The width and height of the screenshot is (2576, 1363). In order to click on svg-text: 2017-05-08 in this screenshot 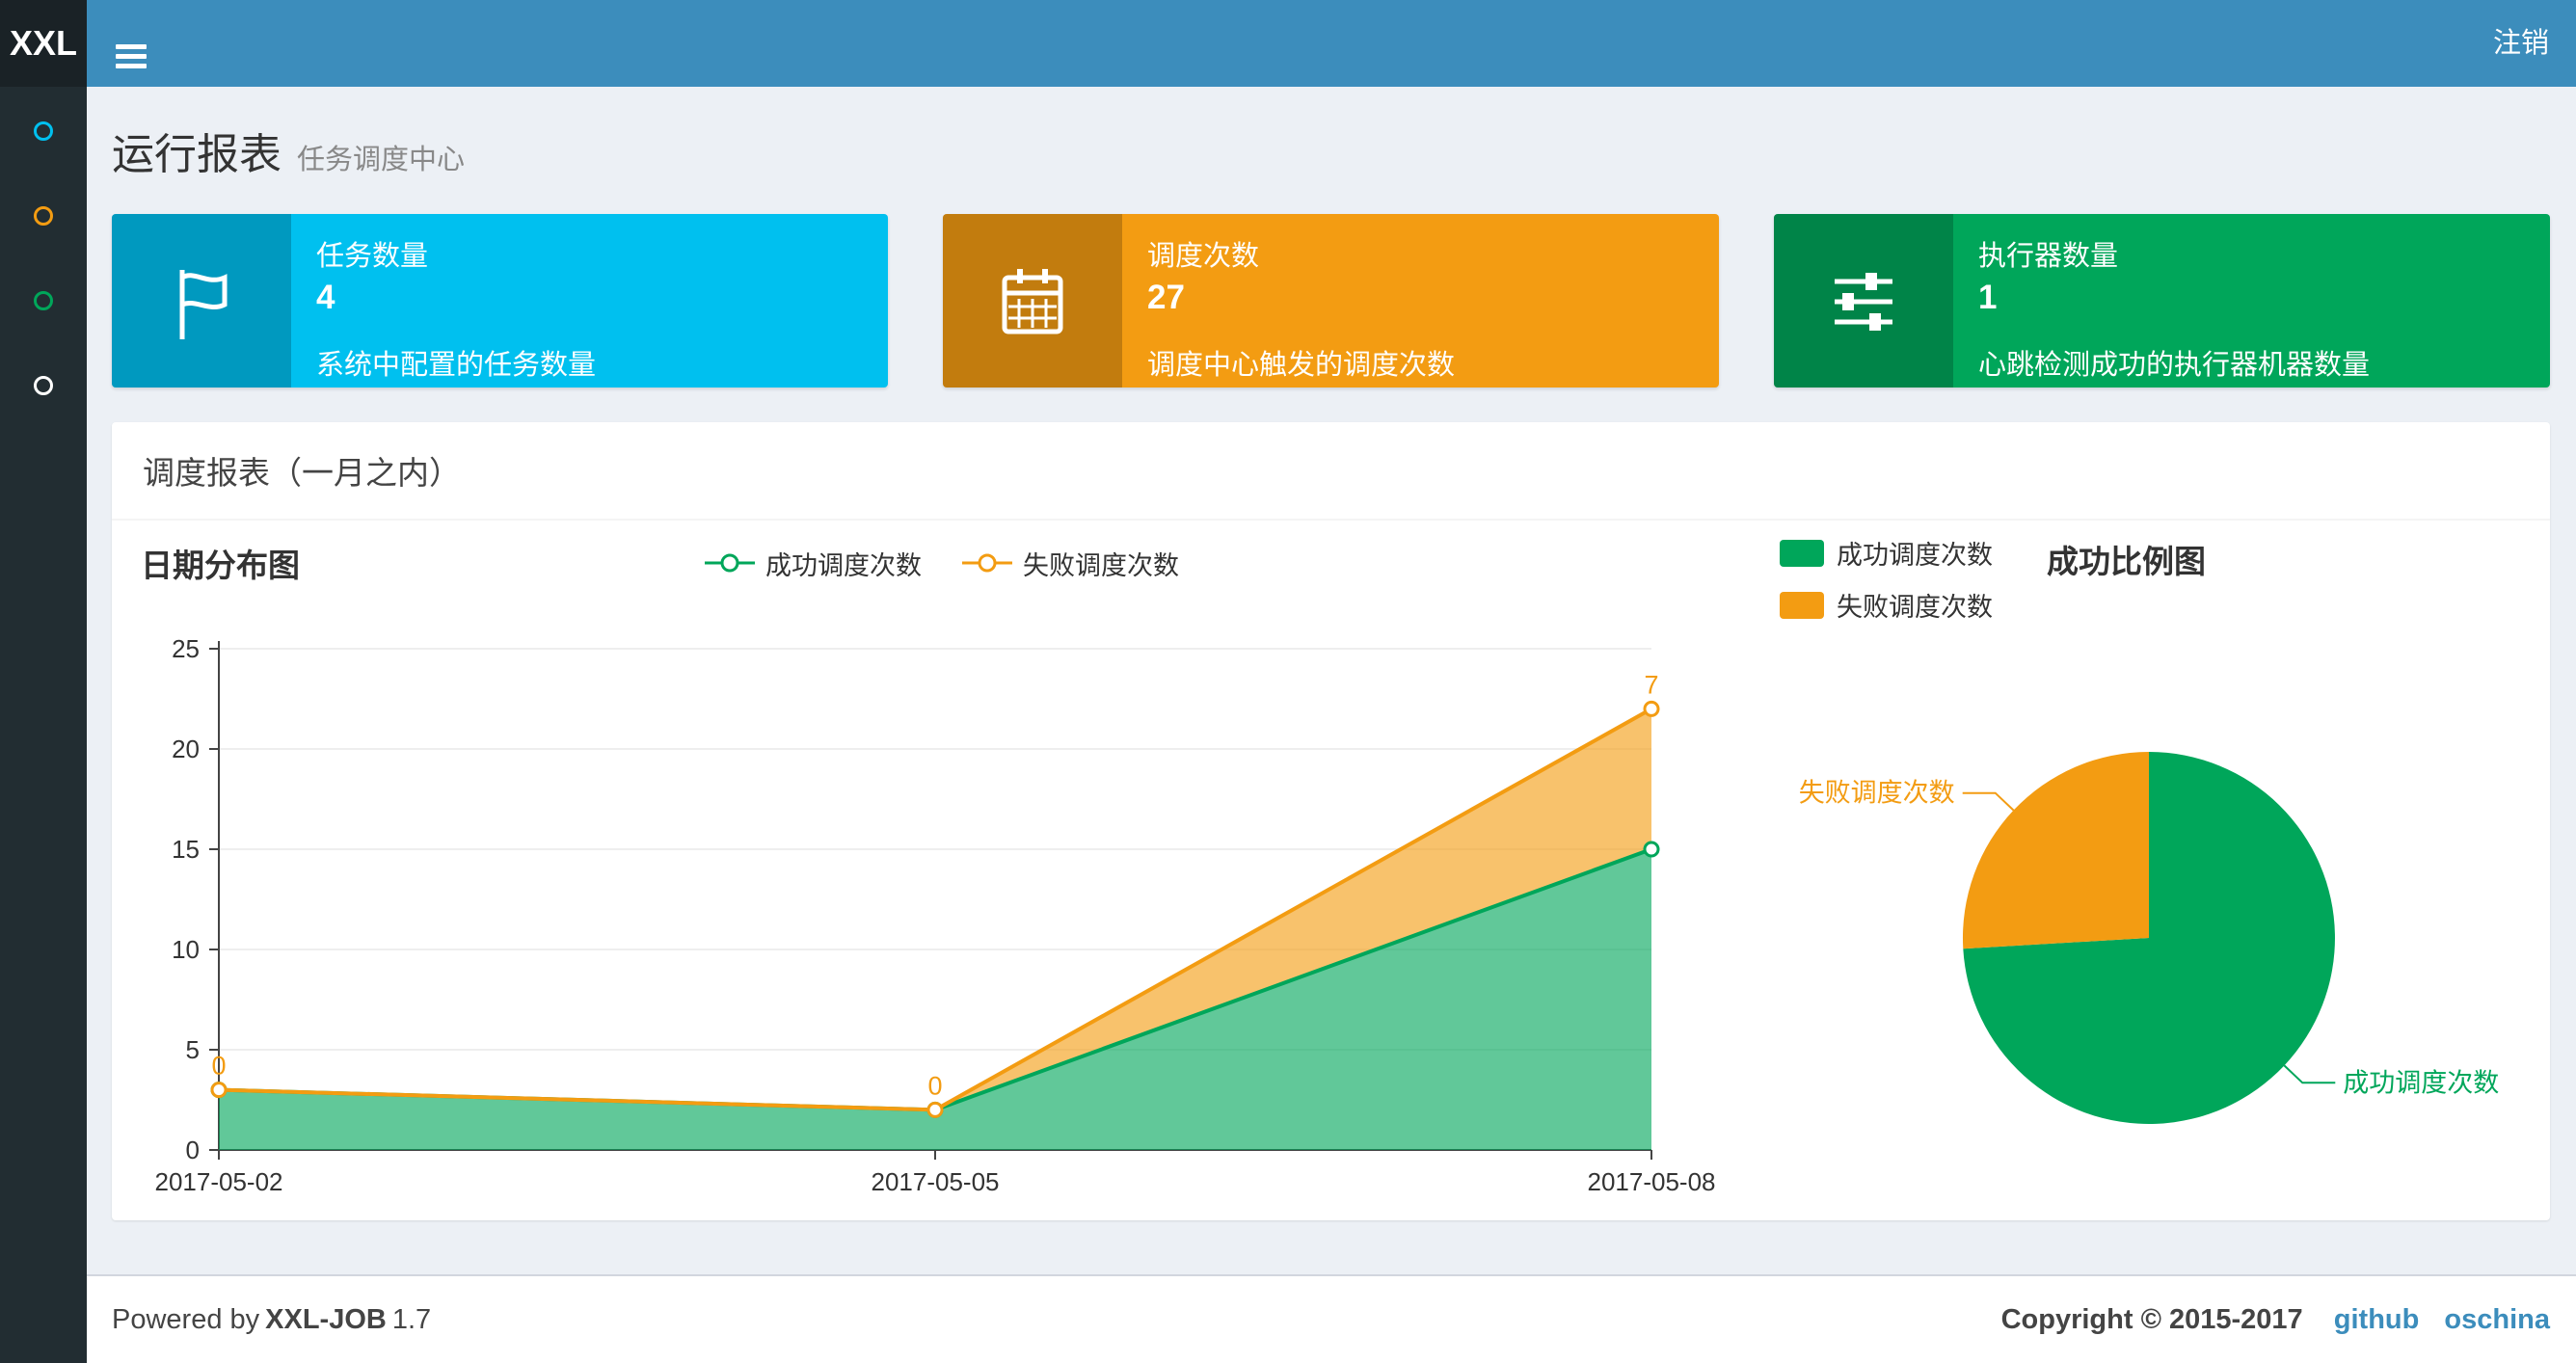, I will do `click(1652, 1181)`.